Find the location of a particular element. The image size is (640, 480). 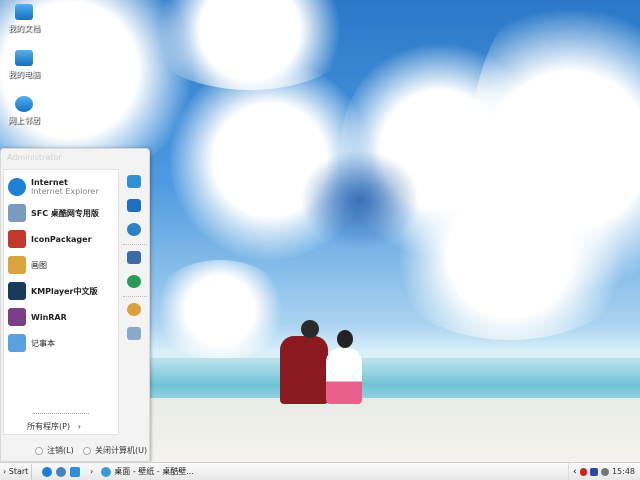

start-button: › Start is located at coordinates (16, 471).